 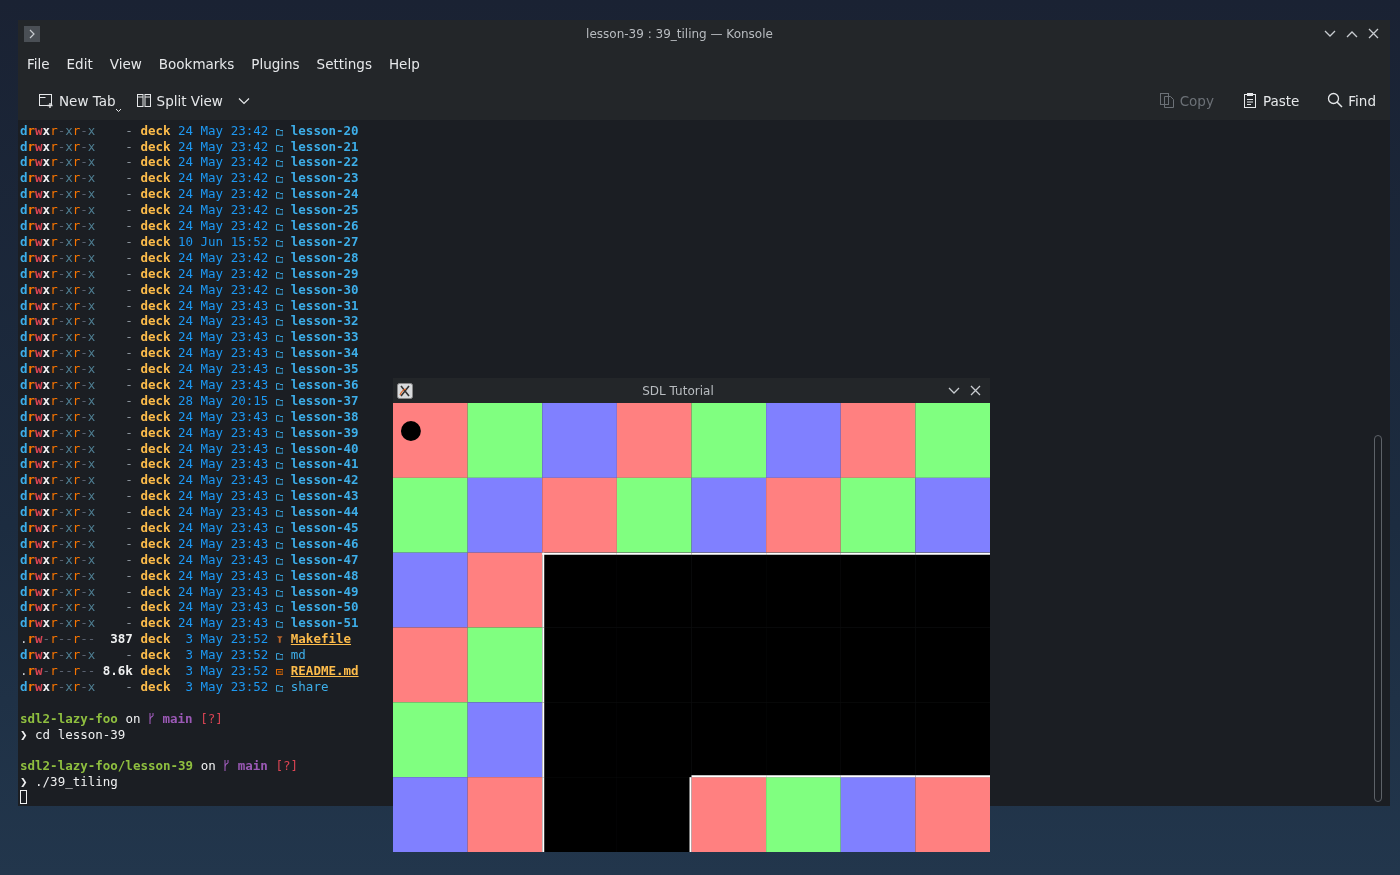 What do you see at coordinates (324, 559) in the screenshot?
I see `file-name: lesson-47` at bounding box center [324, 559].